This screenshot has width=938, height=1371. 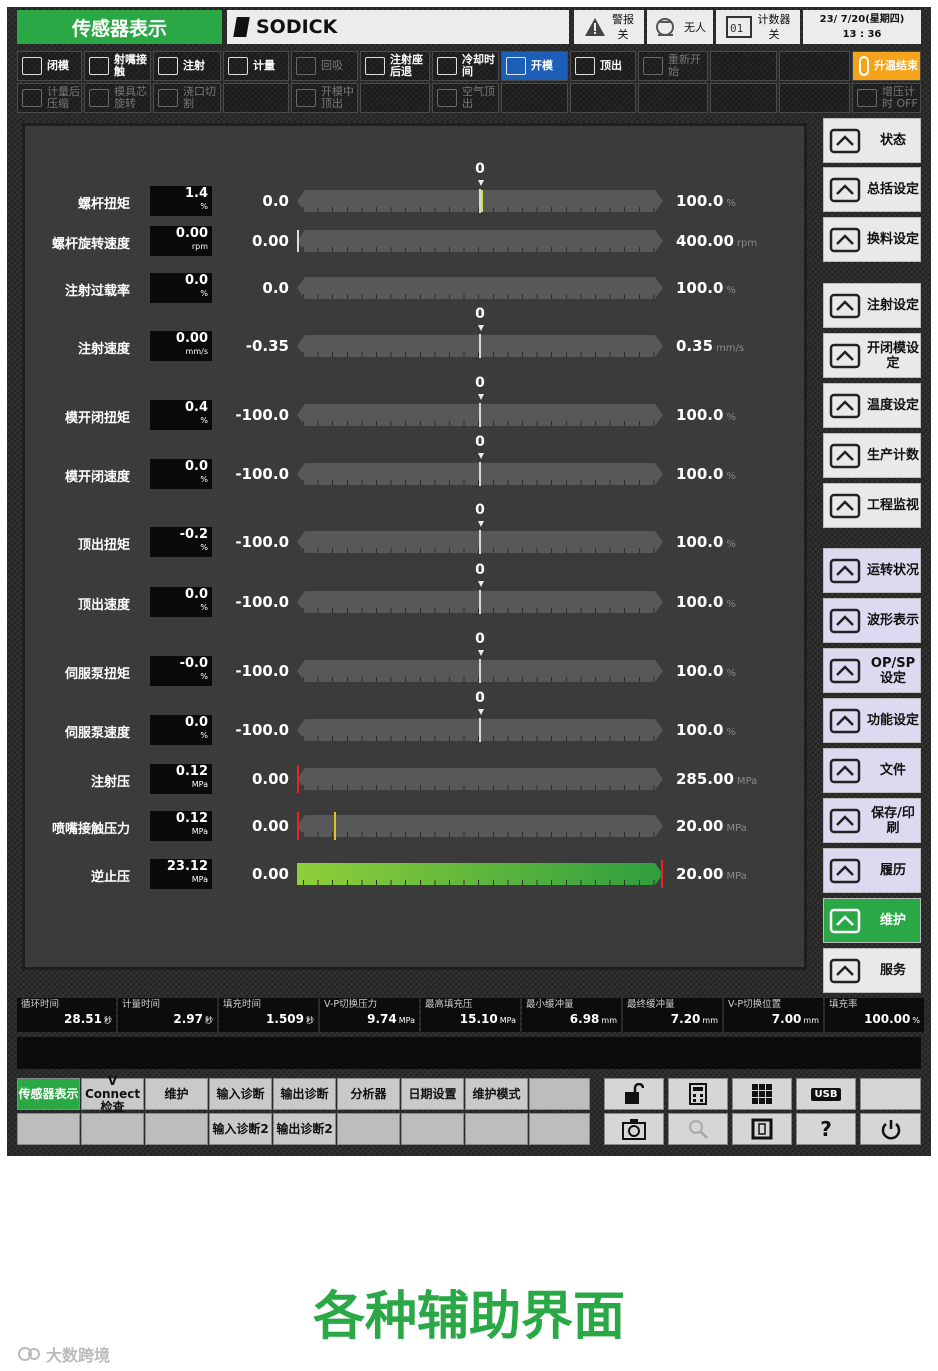 What do you see at coordinates (176, 1094) in the screenshot?
I see `bottom-tab-row1-2: 维护` at bounding box center [176, 1094].